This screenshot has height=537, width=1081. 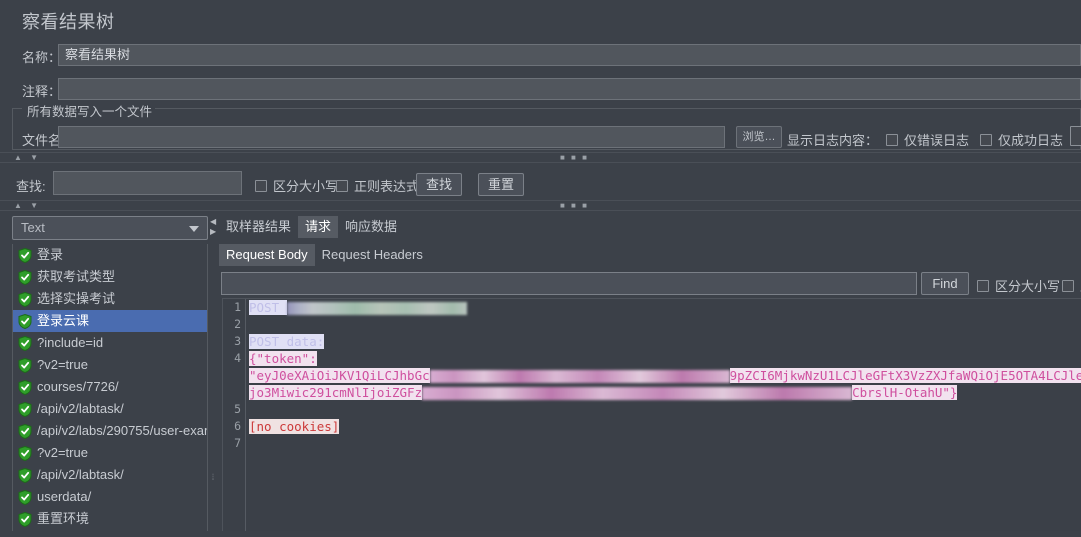 I want to click on line-number: 2, so click(x=237, y=324).